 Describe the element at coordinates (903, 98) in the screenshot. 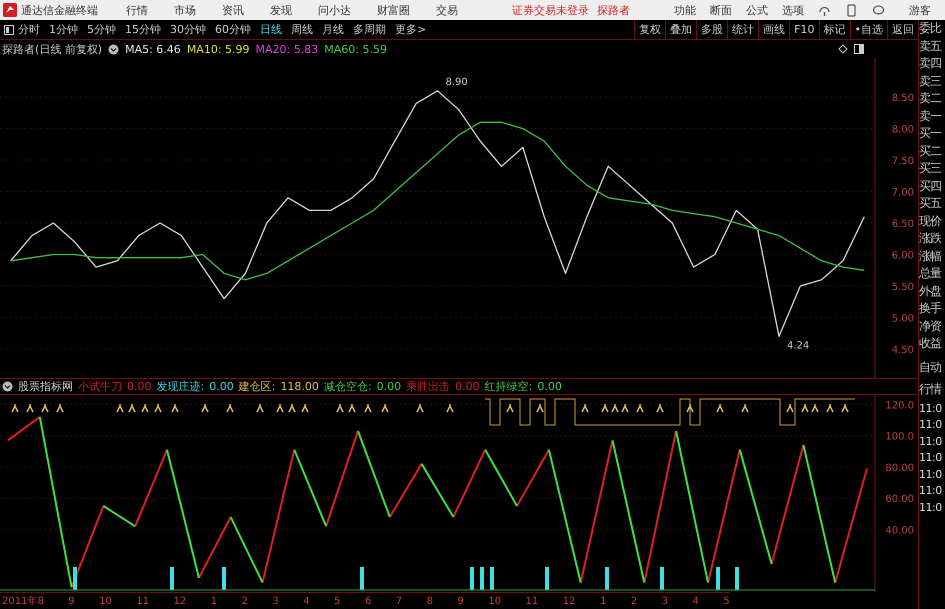

I see `axis-label: 8.50` at that location.